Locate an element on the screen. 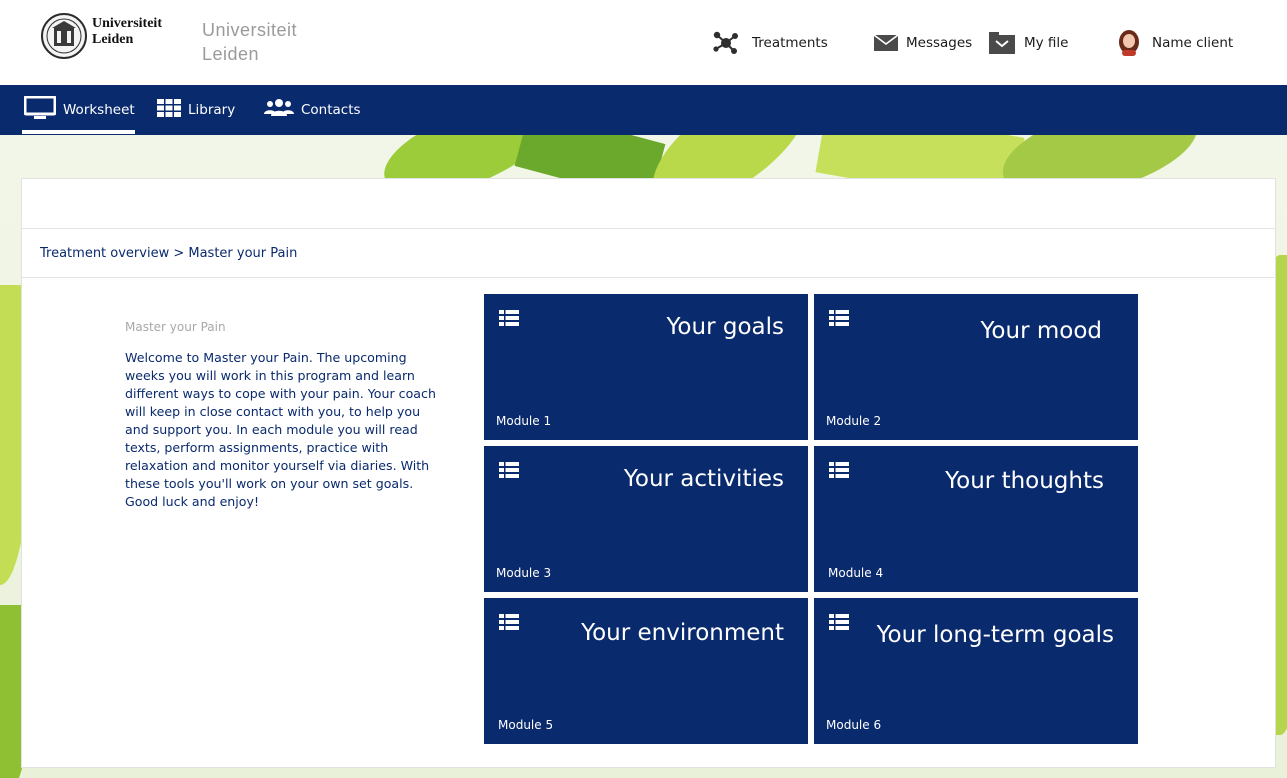  wordmark-line2: Leiden is located at coordinates (113, 39).